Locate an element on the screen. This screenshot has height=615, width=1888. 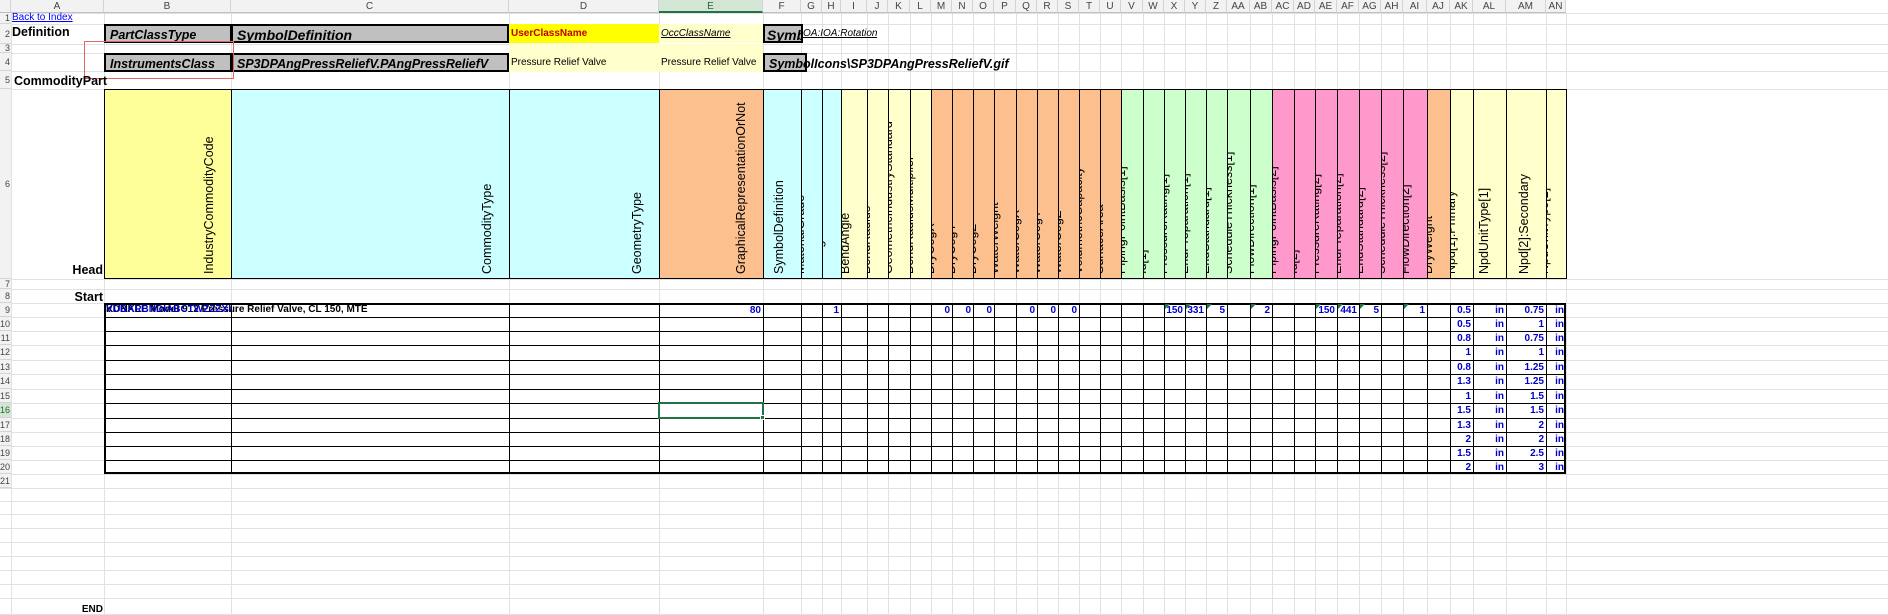
water-cog-z-cell: 0 is located at coordinates (1068, 310).